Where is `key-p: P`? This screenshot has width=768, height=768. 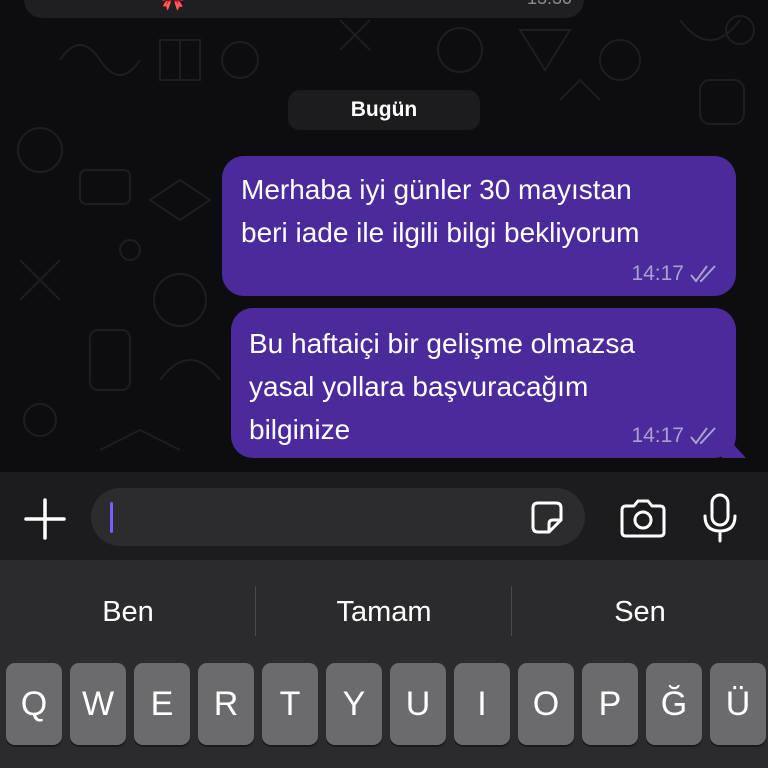
key-p: P is located at coordinates (610, 704).